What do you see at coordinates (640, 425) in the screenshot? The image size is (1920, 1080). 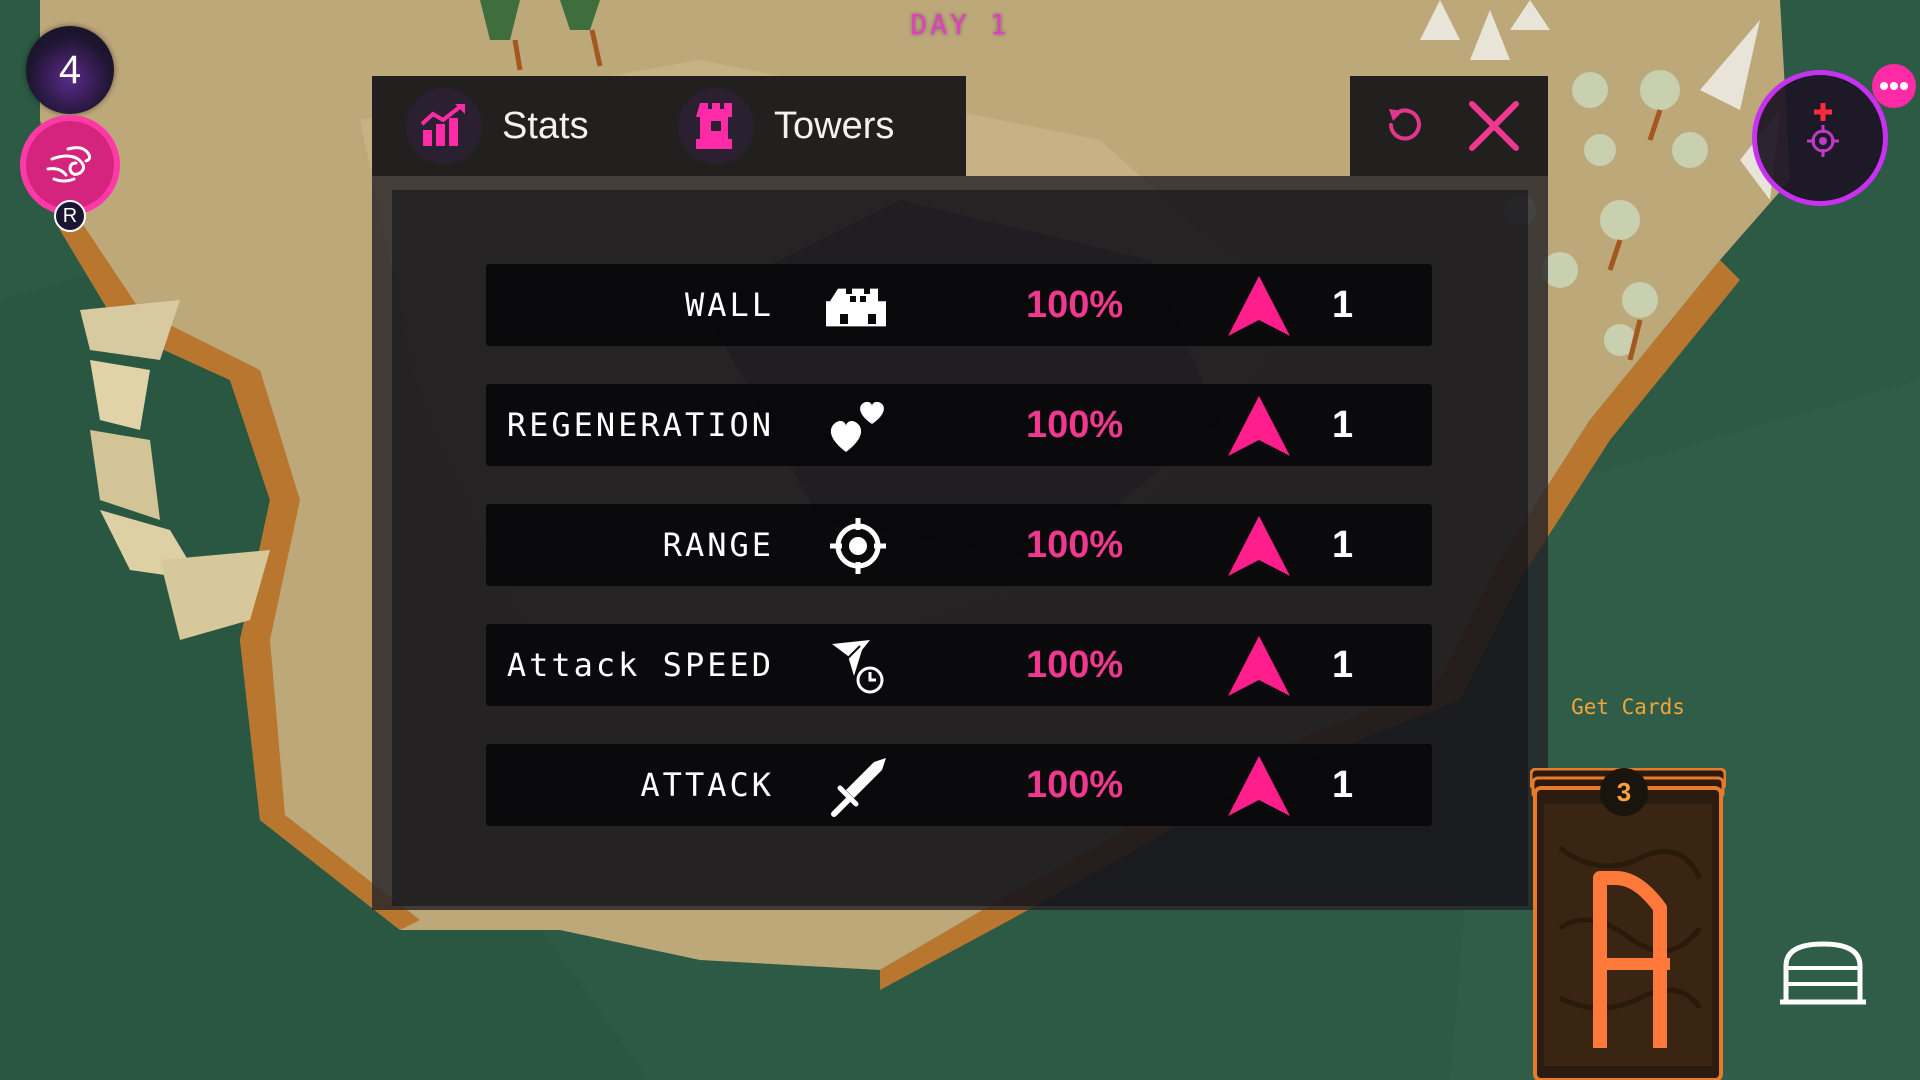 I see `stat-name: REGENERATION` at bounding box center [640, 425].